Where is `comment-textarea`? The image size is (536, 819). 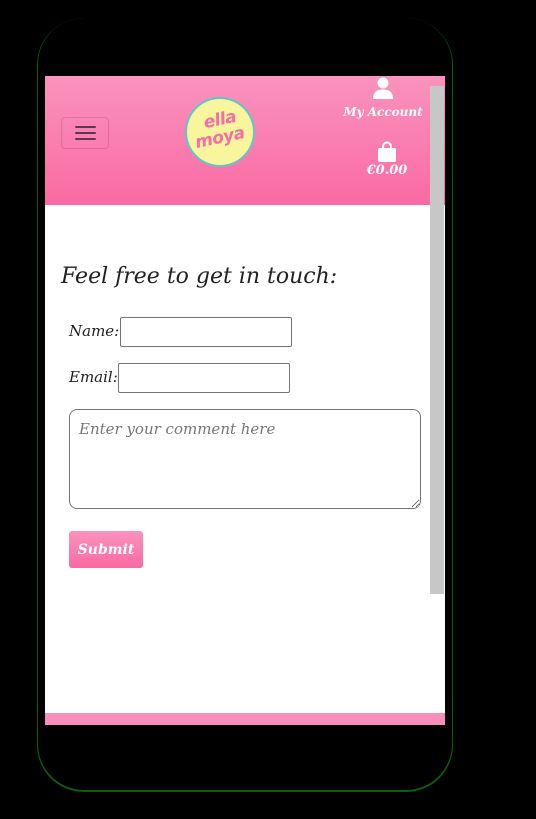
comment-textarea is located at coordinates (245, 459).